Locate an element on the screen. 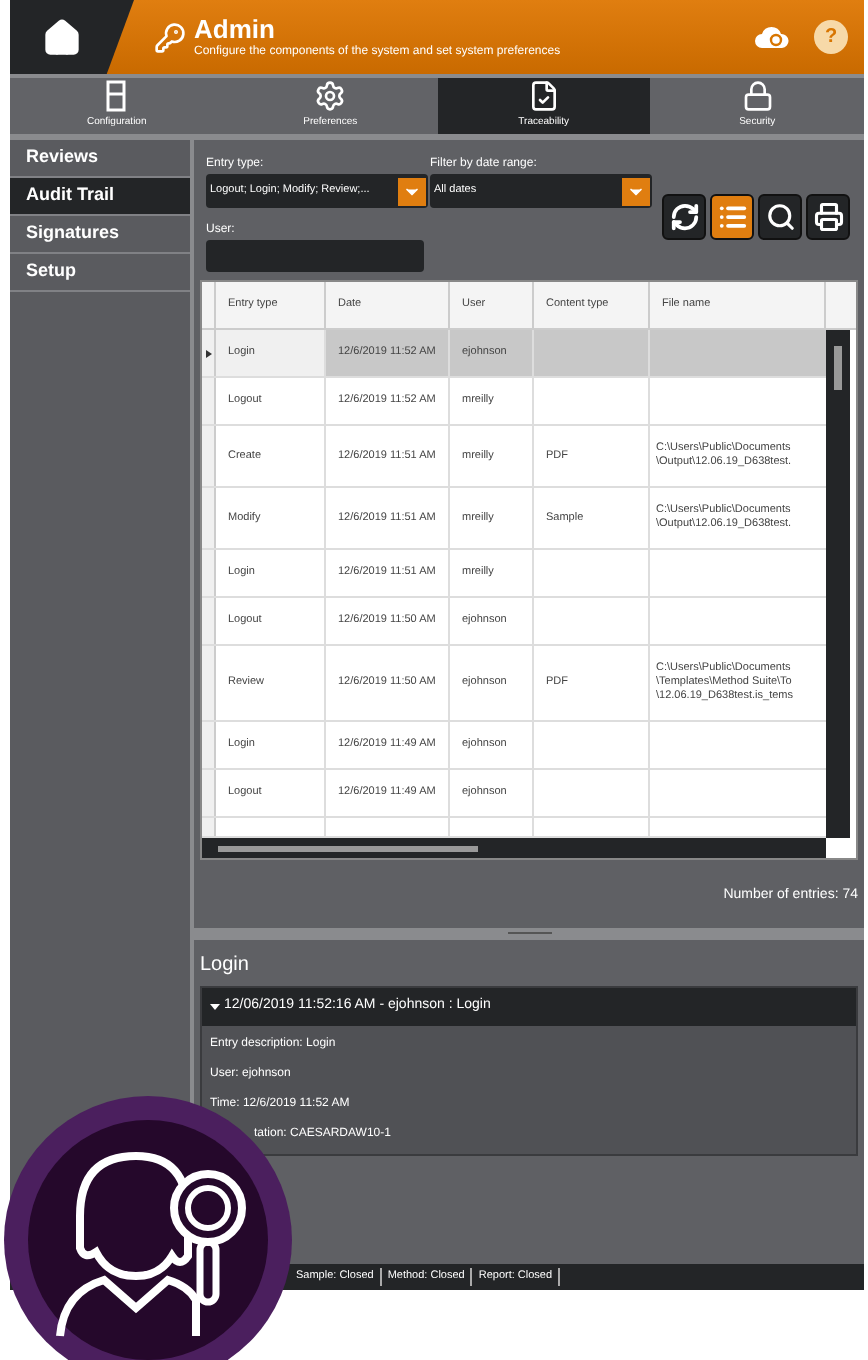 This screenshot has width=868, height=1360. document-check-icon is located at coordinates (543, 96).